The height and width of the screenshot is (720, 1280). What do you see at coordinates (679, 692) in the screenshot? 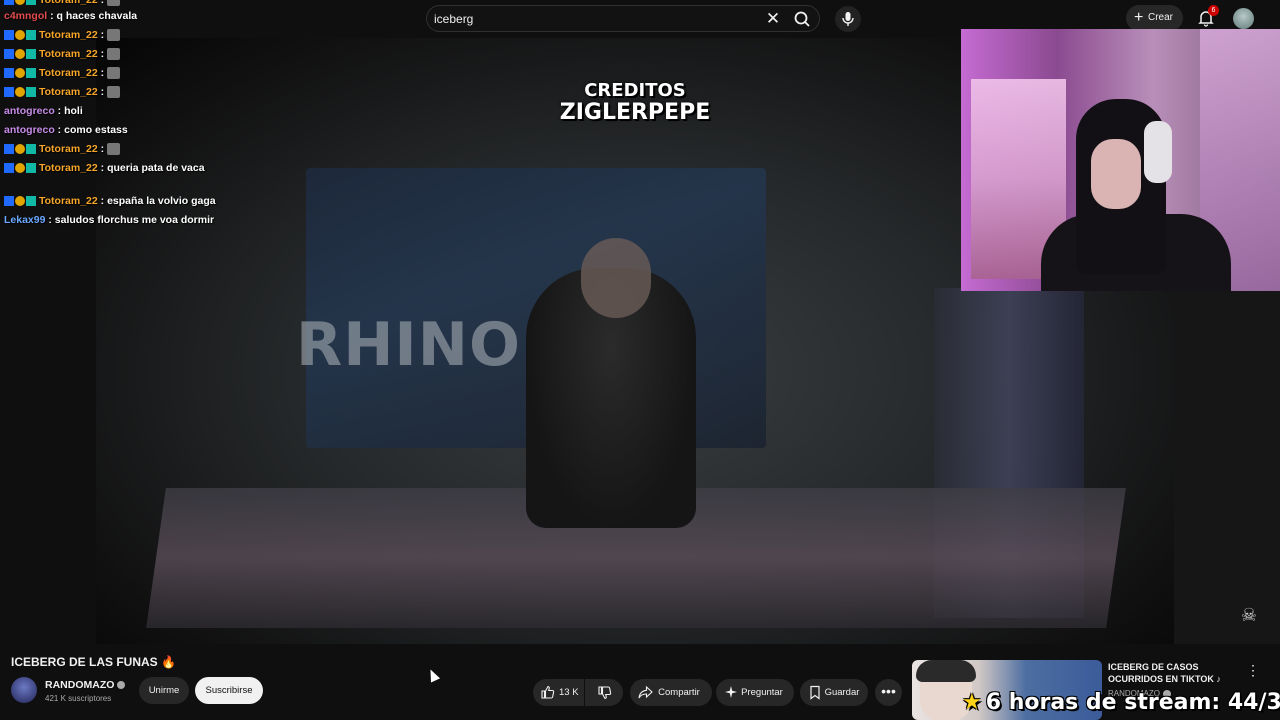
I see `share-label: Compartir` at bounding box center [679, 692].